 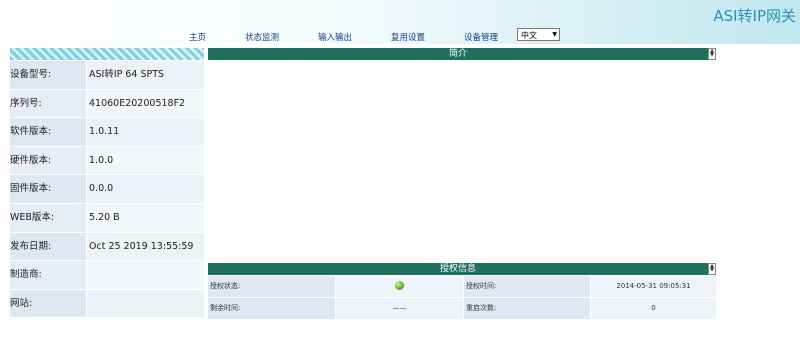 I want to click on info-label: 网站:, so click(x=48, y=303).